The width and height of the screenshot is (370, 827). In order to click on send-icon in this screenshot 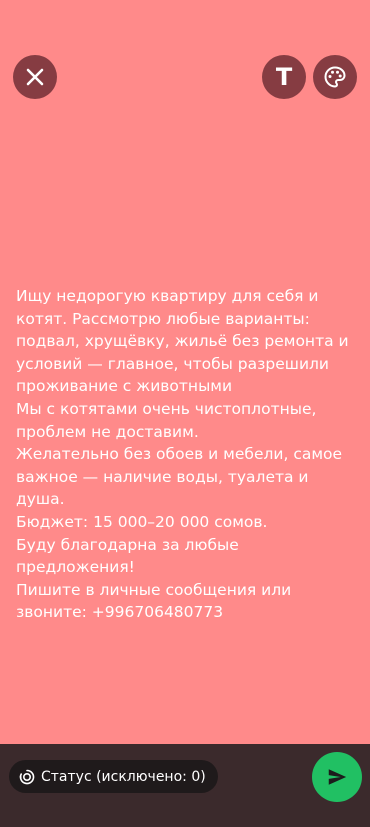, I will do `click(337, 777)`.